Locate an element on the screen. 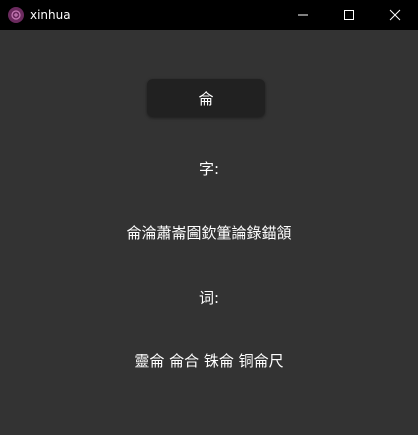  character-button-label: 侖 is located at coordinates (206, 98).